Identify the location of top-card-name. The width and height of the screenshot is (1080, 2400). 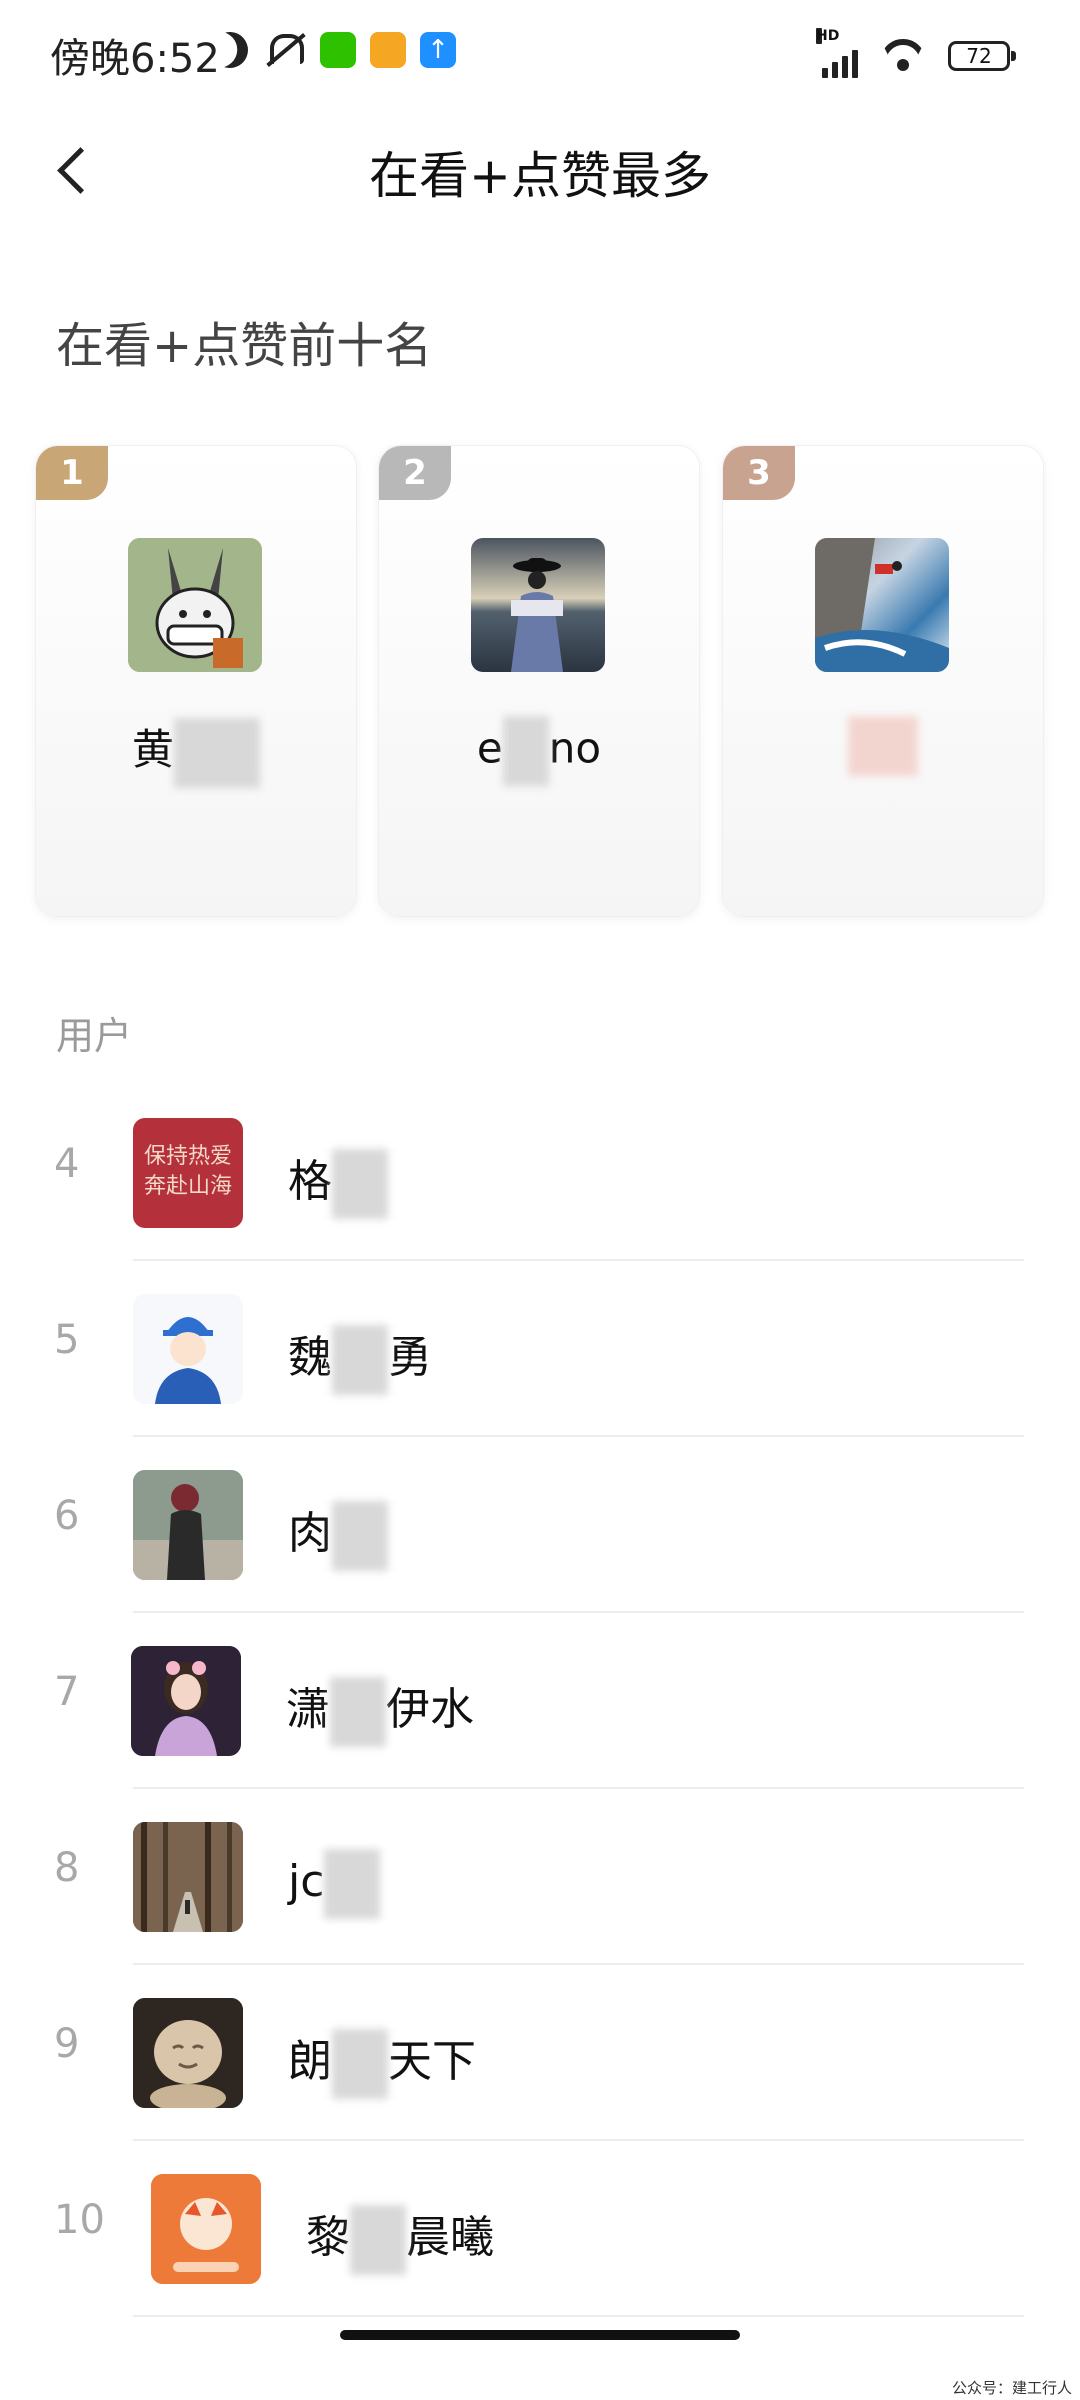
(883, 746).